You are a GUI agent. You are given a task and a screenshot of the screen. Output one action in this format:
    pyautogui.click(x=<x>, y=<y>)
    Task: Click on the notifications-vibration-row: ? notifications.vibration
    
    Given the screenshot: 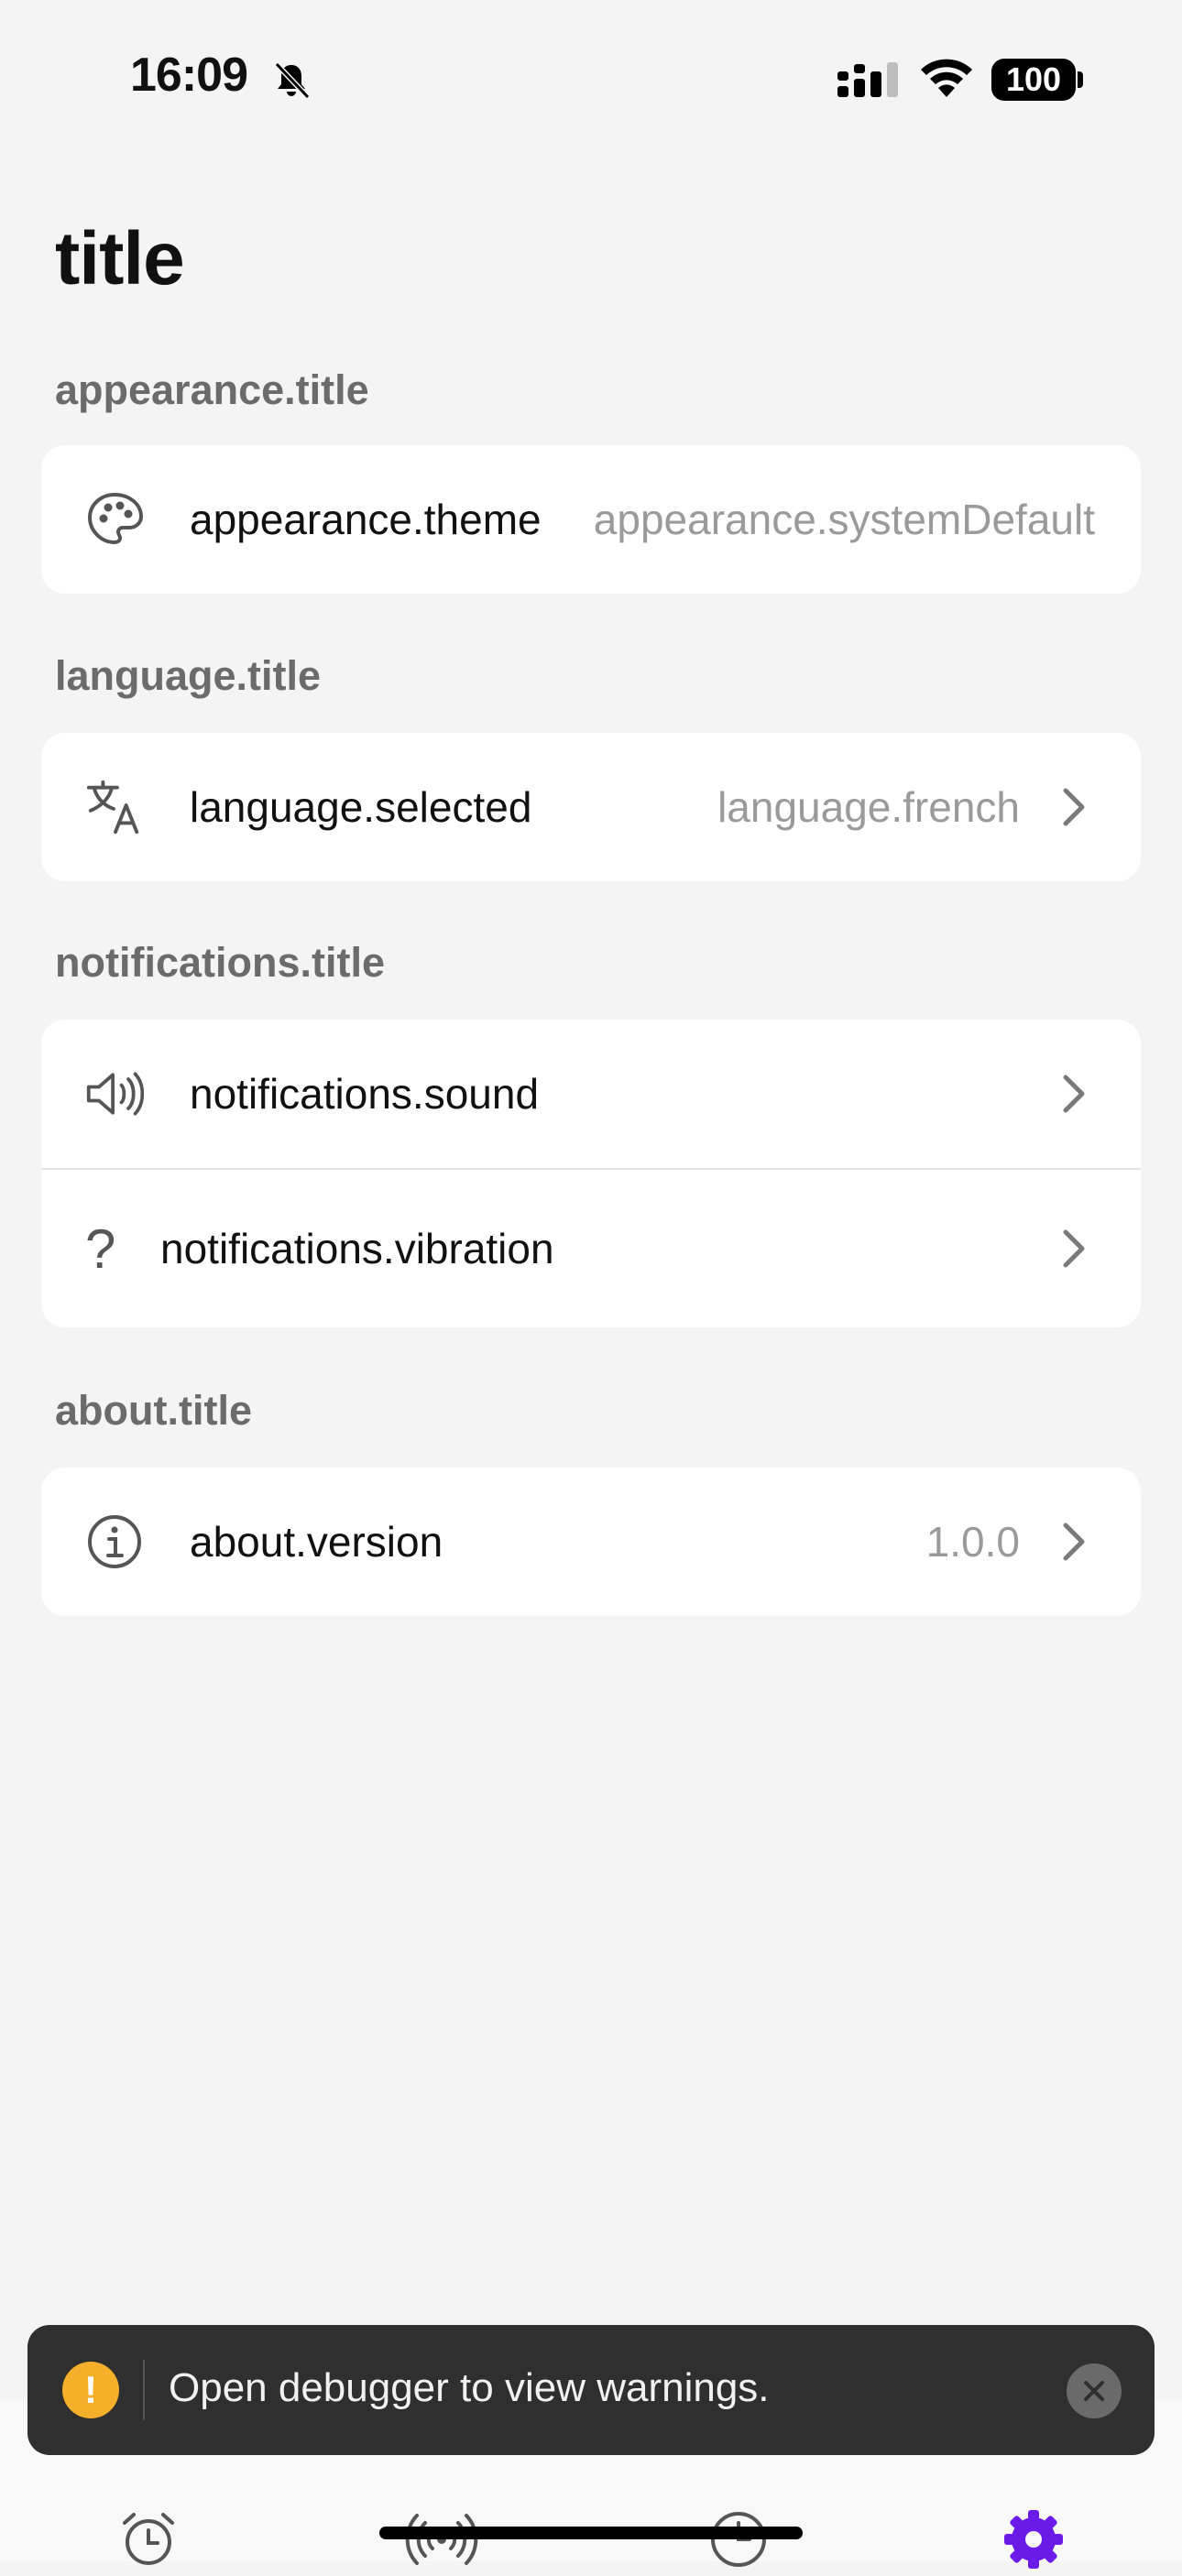 What is the action you would take?
    pyautogui.click(x=591, y=1248)
    